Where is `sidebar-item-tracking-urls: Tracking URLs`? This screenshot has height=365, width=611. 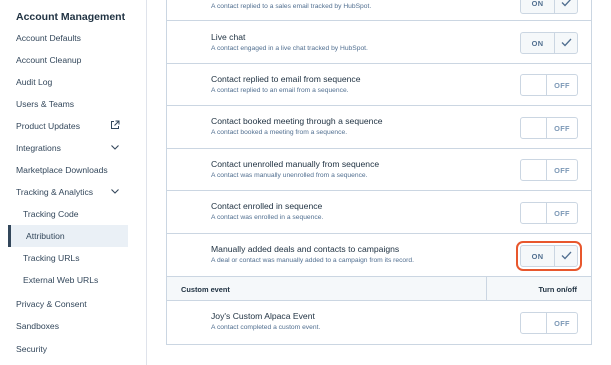
sidebar-item-tracking-urls: Tracking URLs is located at coordinates (73, 258).